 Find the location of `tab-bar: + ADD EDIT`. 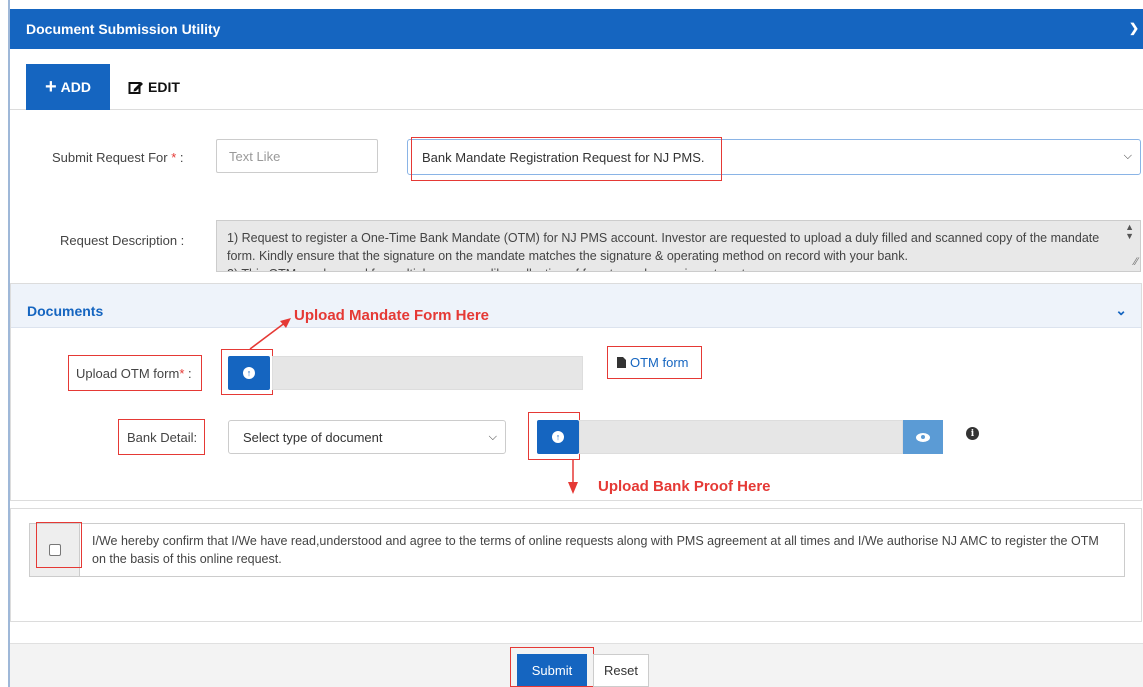

tab-bar: + ADD EDIT is located at coordinates (576, 85).